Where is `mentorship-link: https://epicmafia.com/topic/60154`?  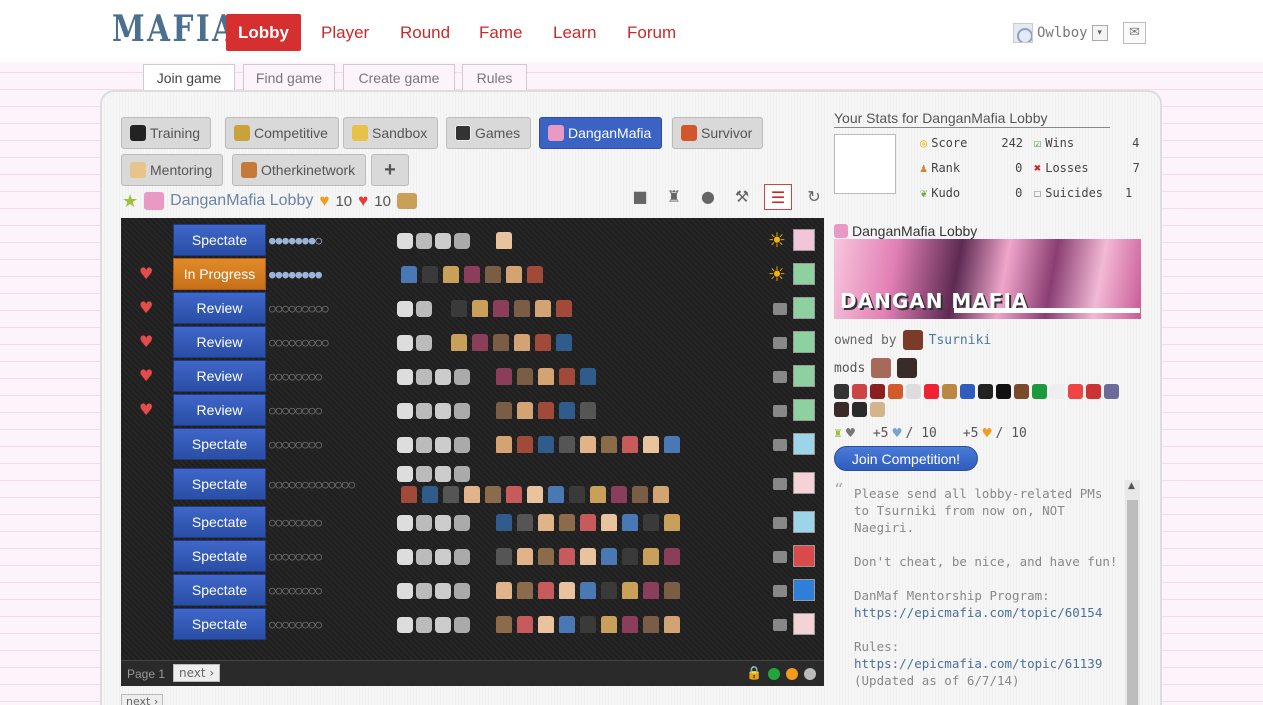
mentorship-link: https://epicmafia.com/topic/60154 is located at coordinates (978, 612).